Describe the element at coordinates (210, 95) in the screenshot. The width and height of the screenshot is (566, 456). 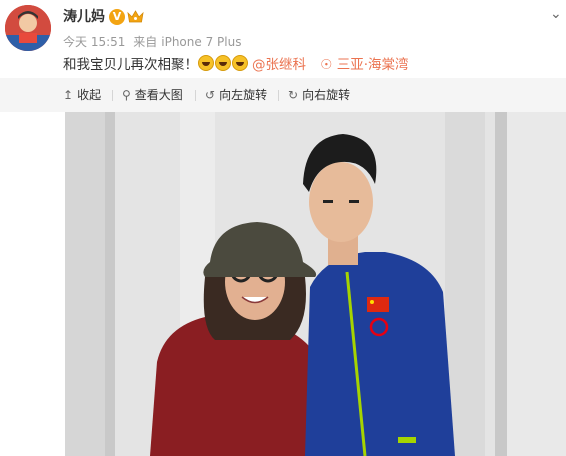
I see `rotate-left-icon: ↺` at that location.